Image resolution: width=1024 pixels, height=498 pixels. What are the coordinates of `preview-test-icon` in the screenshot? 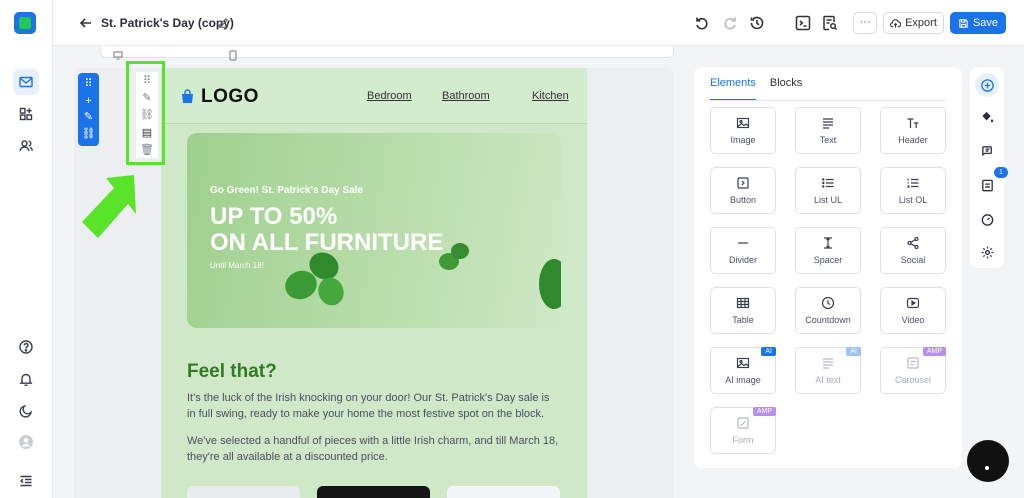 It's located at (830, 23).